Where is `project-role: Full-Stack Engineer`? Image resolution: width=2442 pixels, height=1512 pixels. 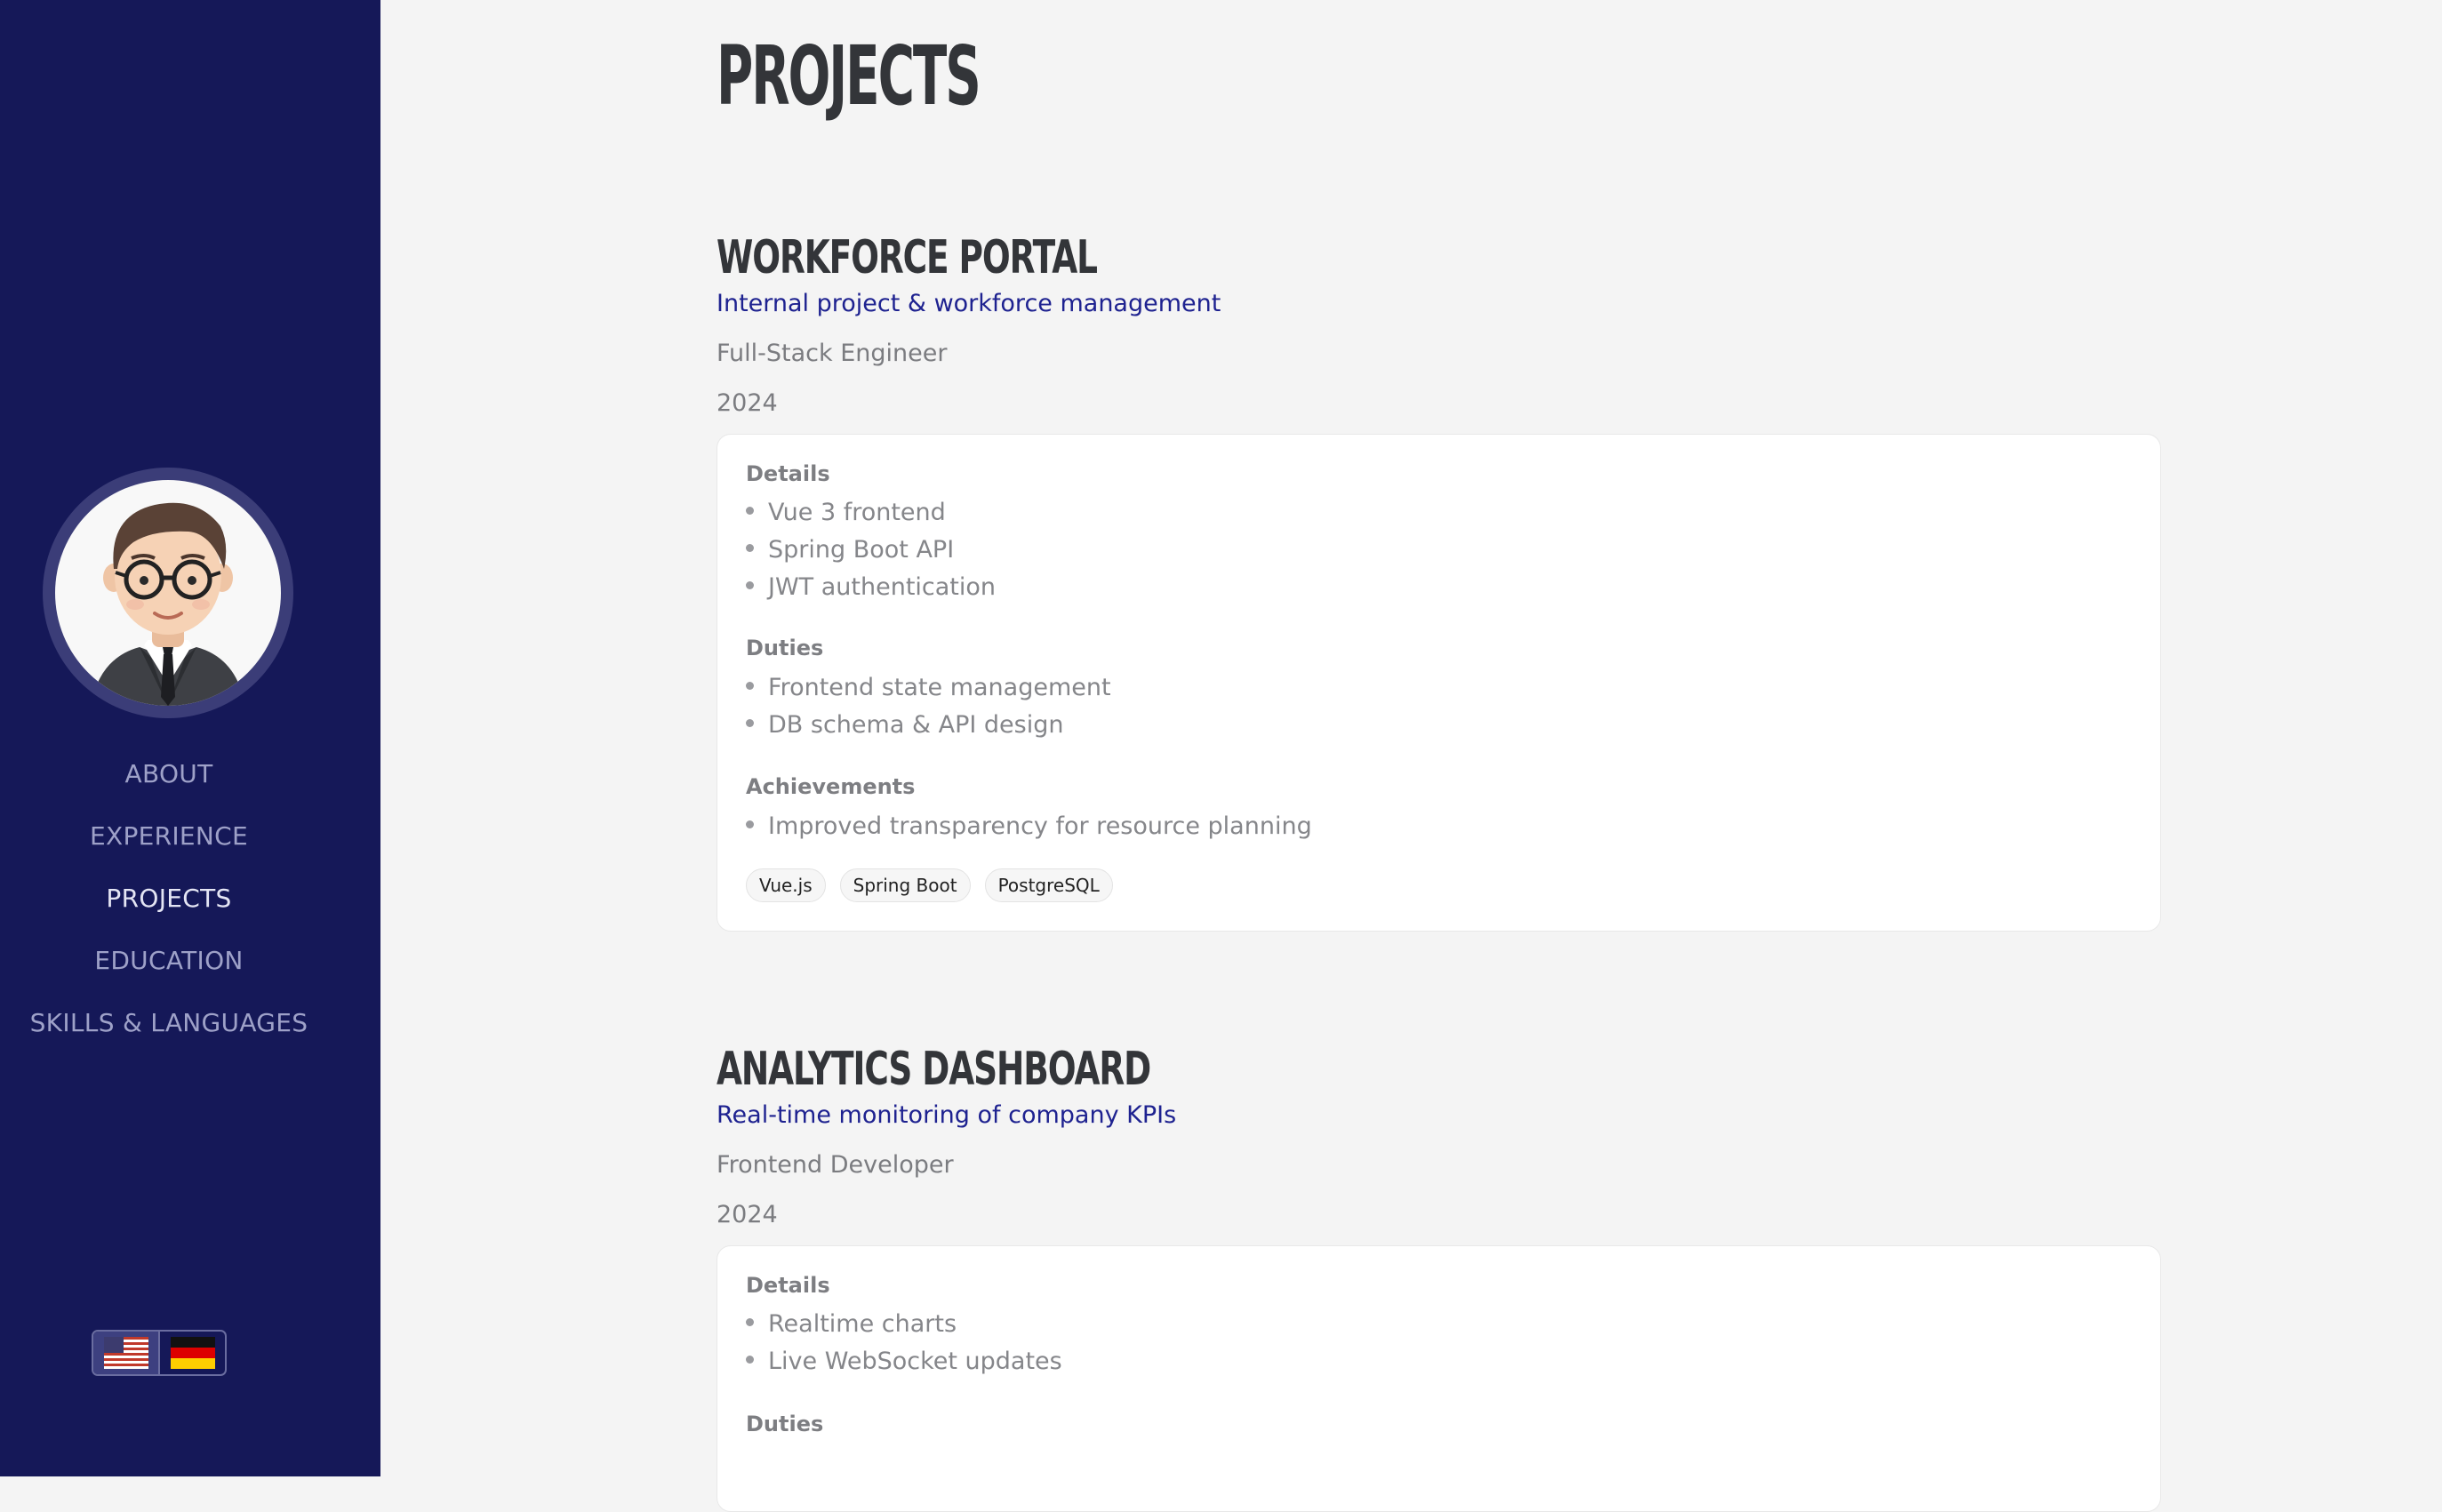
project-role: Full-Stack Engineer is located at coordinates (832, 353).